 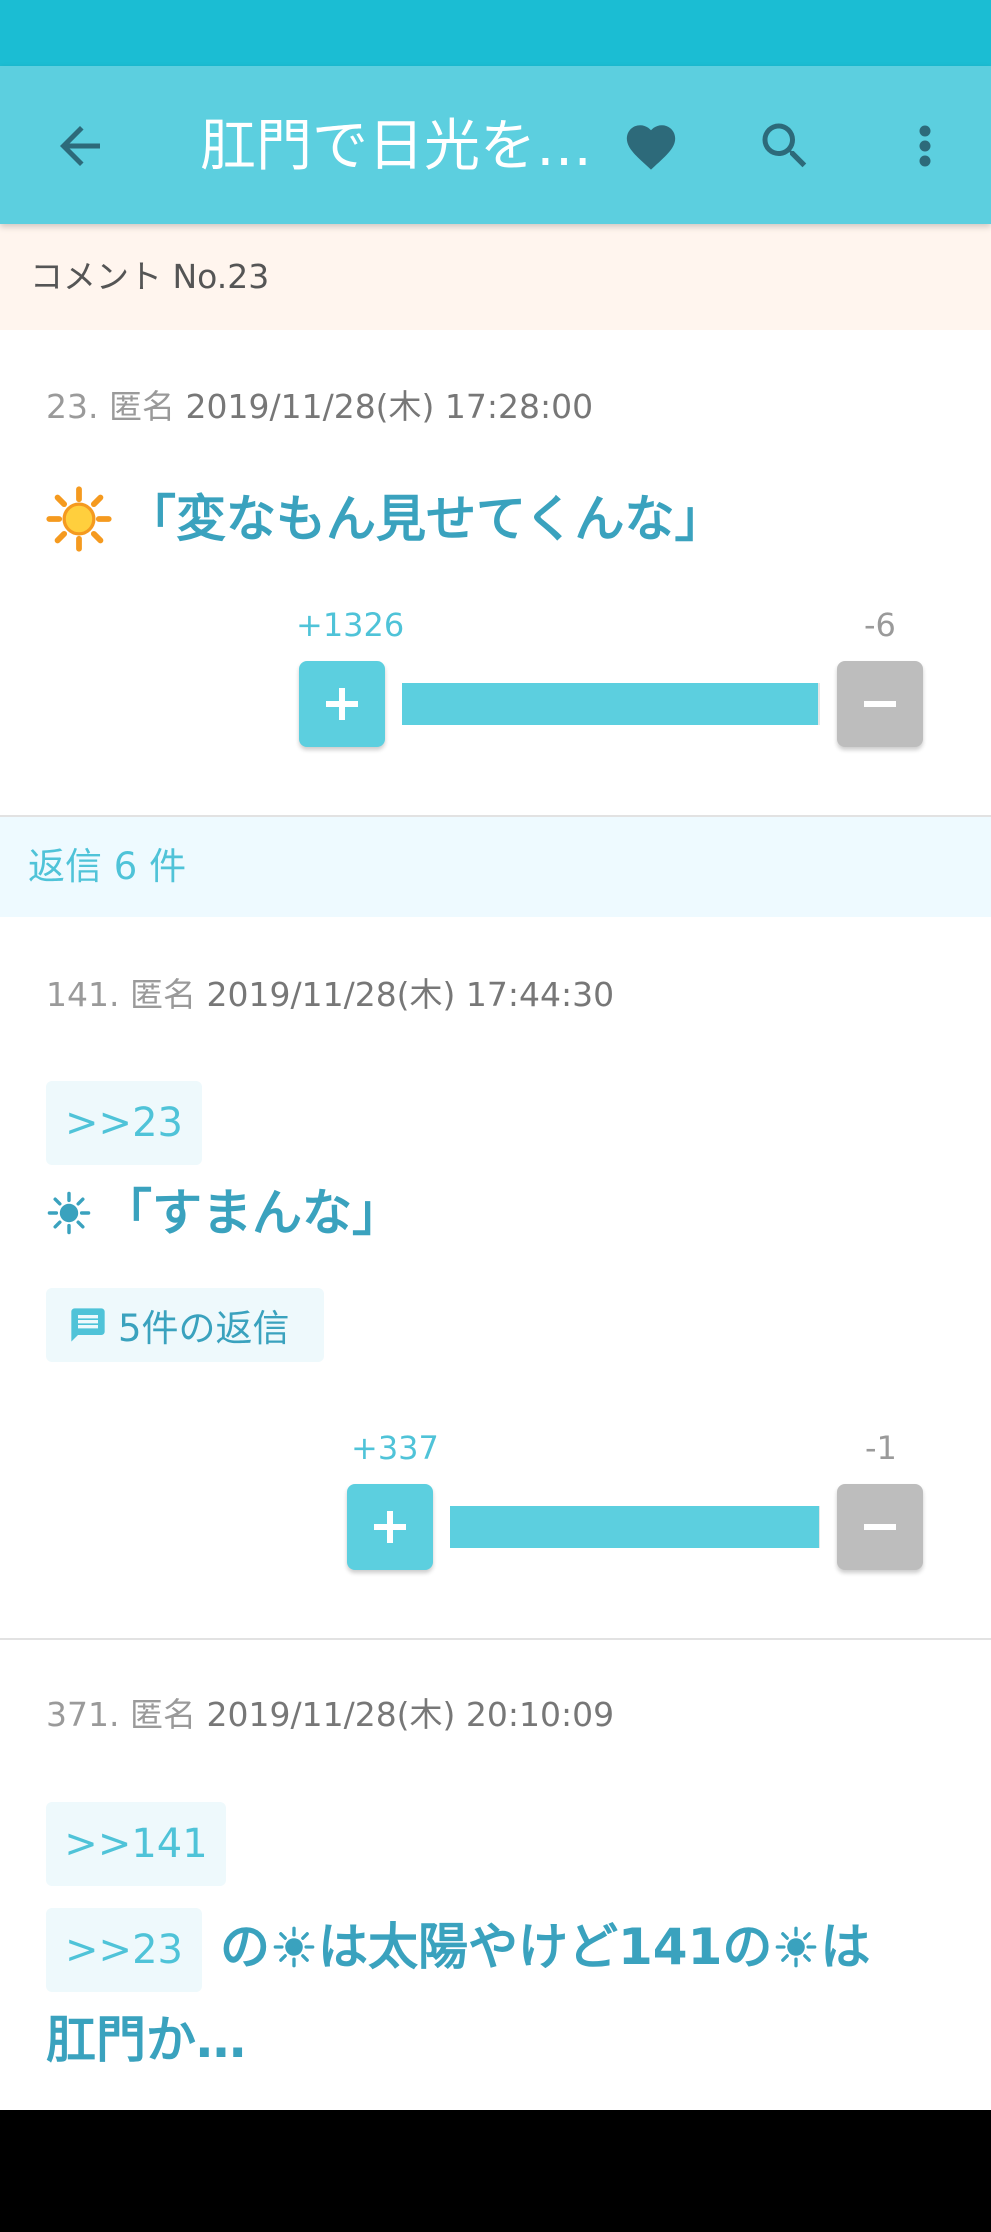 What do you see at coordinates (389, 406) in the screenshot?
I see `comment-date: 2019/11/28(木) 17:28:00` at bounding box center [389, 406].